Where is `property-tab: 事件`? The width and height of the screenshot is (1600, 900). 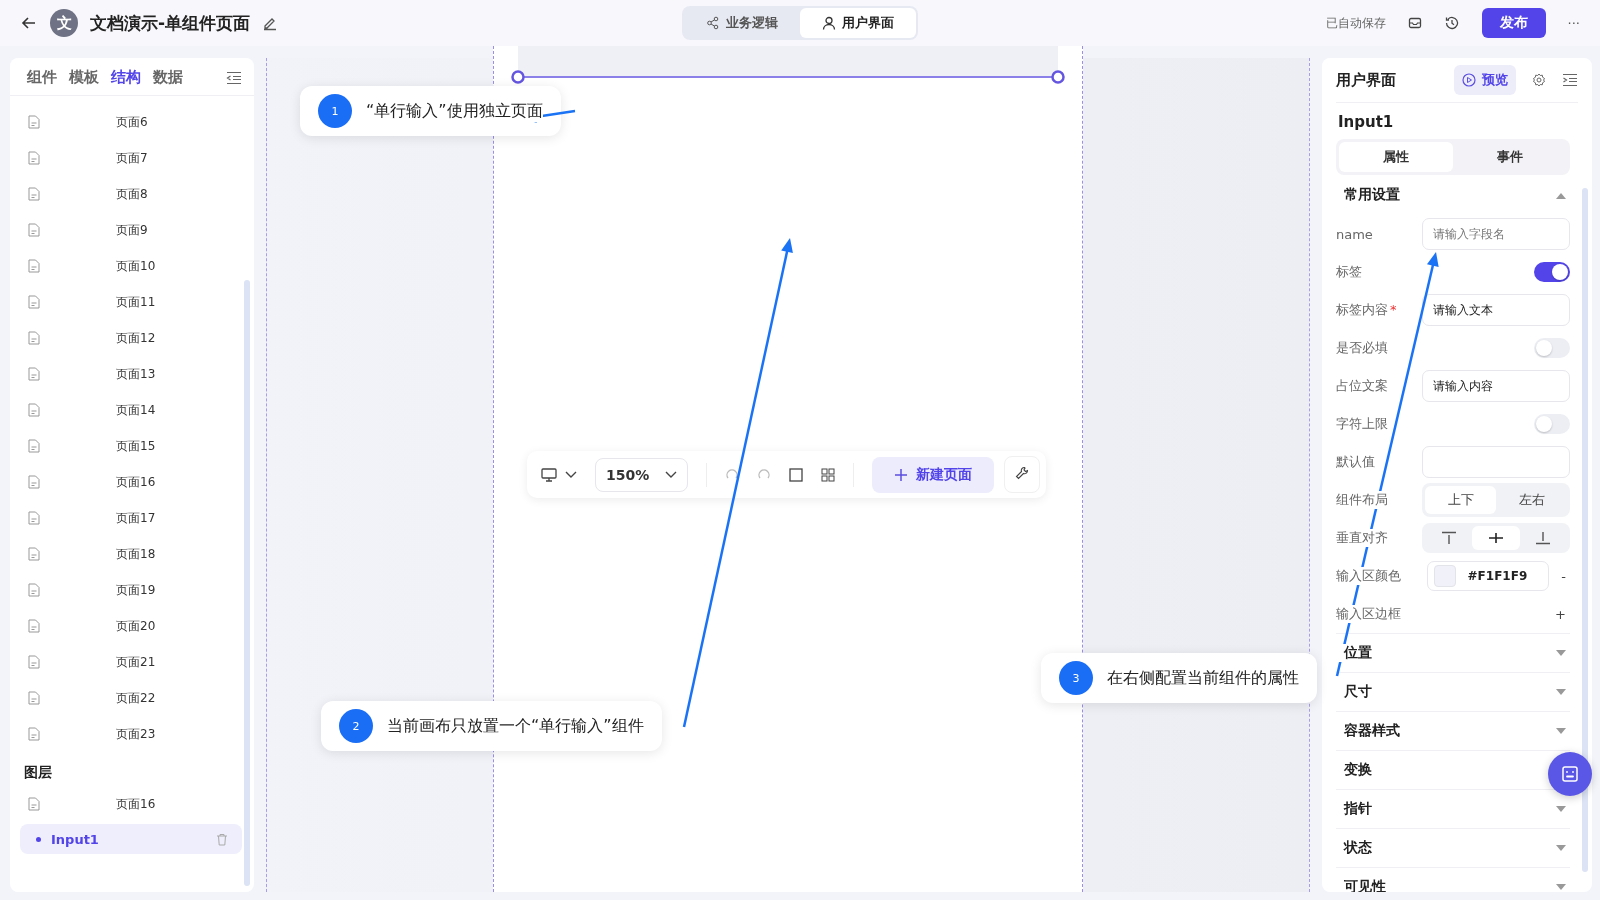 property-tab: 事件 is located at coordinates (1510, 157).